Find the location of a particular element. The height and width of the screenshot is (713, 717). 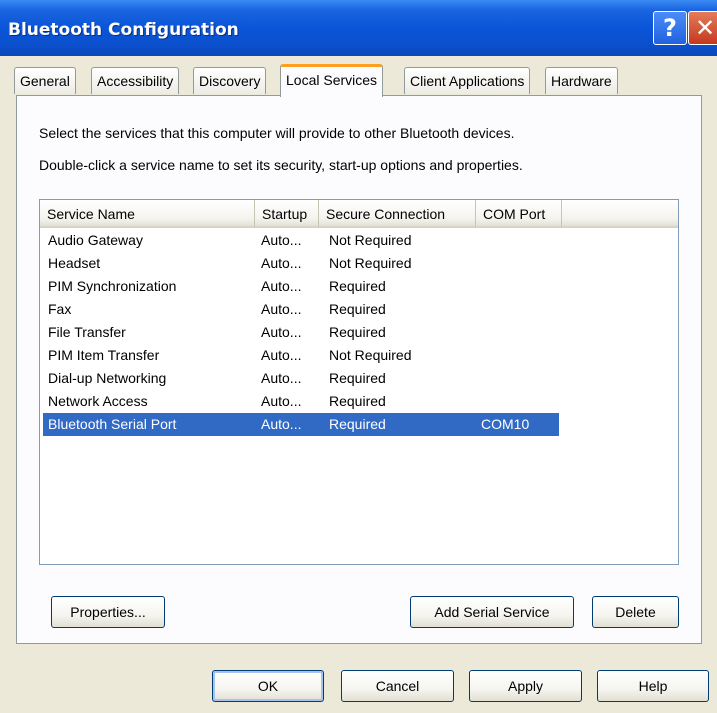

service-name: File Transfer is located at coordinates (87, 332).